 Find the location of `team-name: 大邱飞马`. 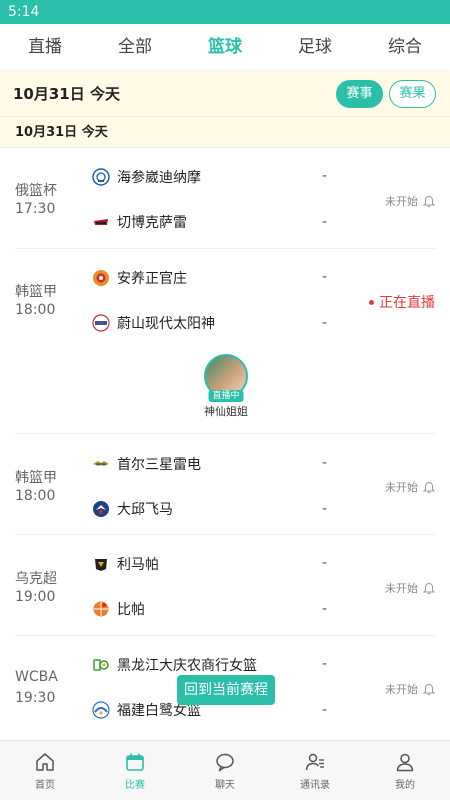

team-name: 大邱飞马 is located at coordinates (145, 510).